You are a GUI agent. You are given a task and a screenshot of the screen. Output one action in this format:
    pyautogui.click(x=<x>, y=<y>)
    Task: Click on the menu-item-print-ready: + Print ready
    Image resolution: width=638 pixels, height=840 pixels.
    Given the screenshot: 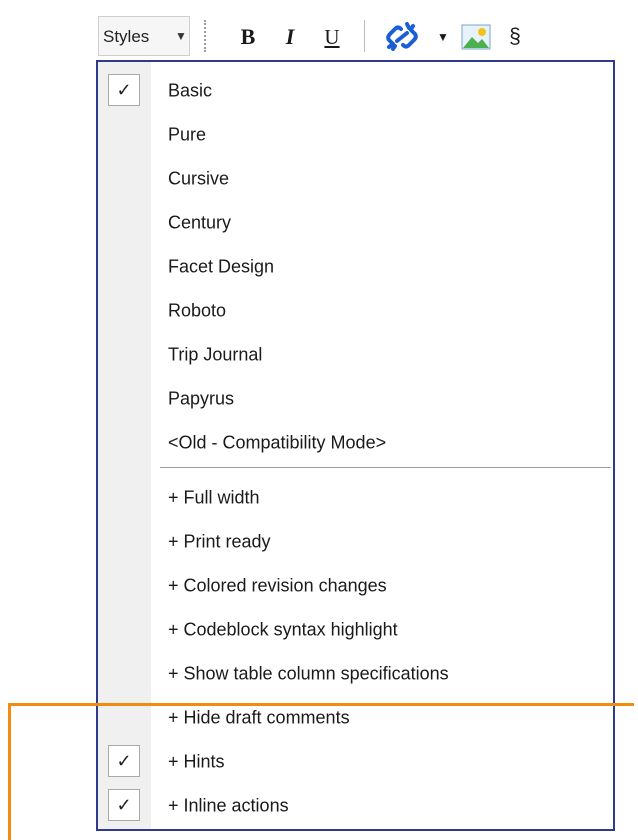 What is the action you would take?
    pyautogui.click(x=355, y=541)
    